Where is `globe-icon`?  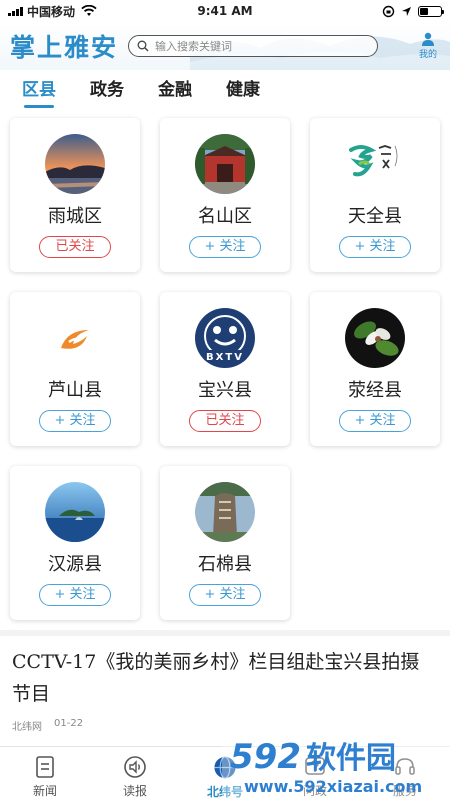 globe-icon is located at coordinates (225, 767).